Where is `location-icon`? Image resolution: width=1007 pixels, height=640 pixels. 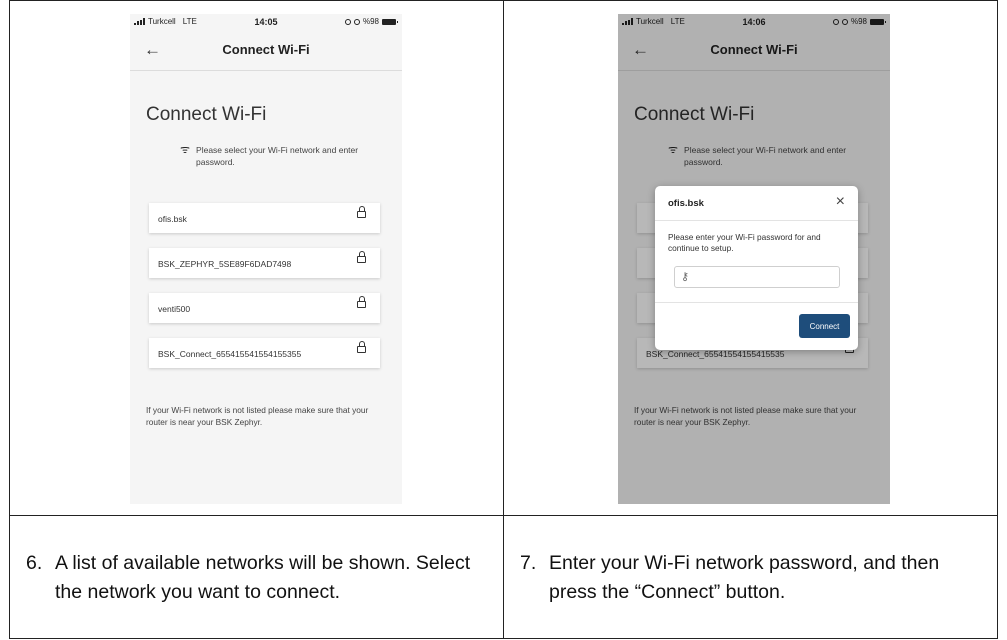
location-icon is located at coordinates (347, 21).